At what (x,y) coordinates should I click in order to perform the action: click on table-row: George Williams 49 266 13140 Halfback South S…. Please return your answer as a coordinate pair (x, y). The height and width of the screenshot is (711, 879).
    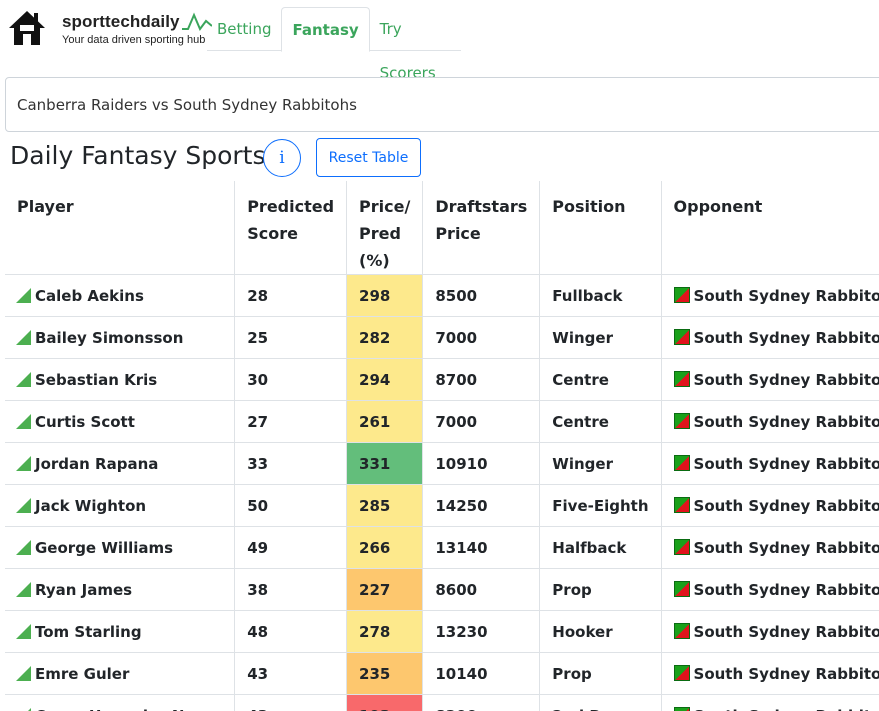
    Looking at the image, I should click on (442, 547).